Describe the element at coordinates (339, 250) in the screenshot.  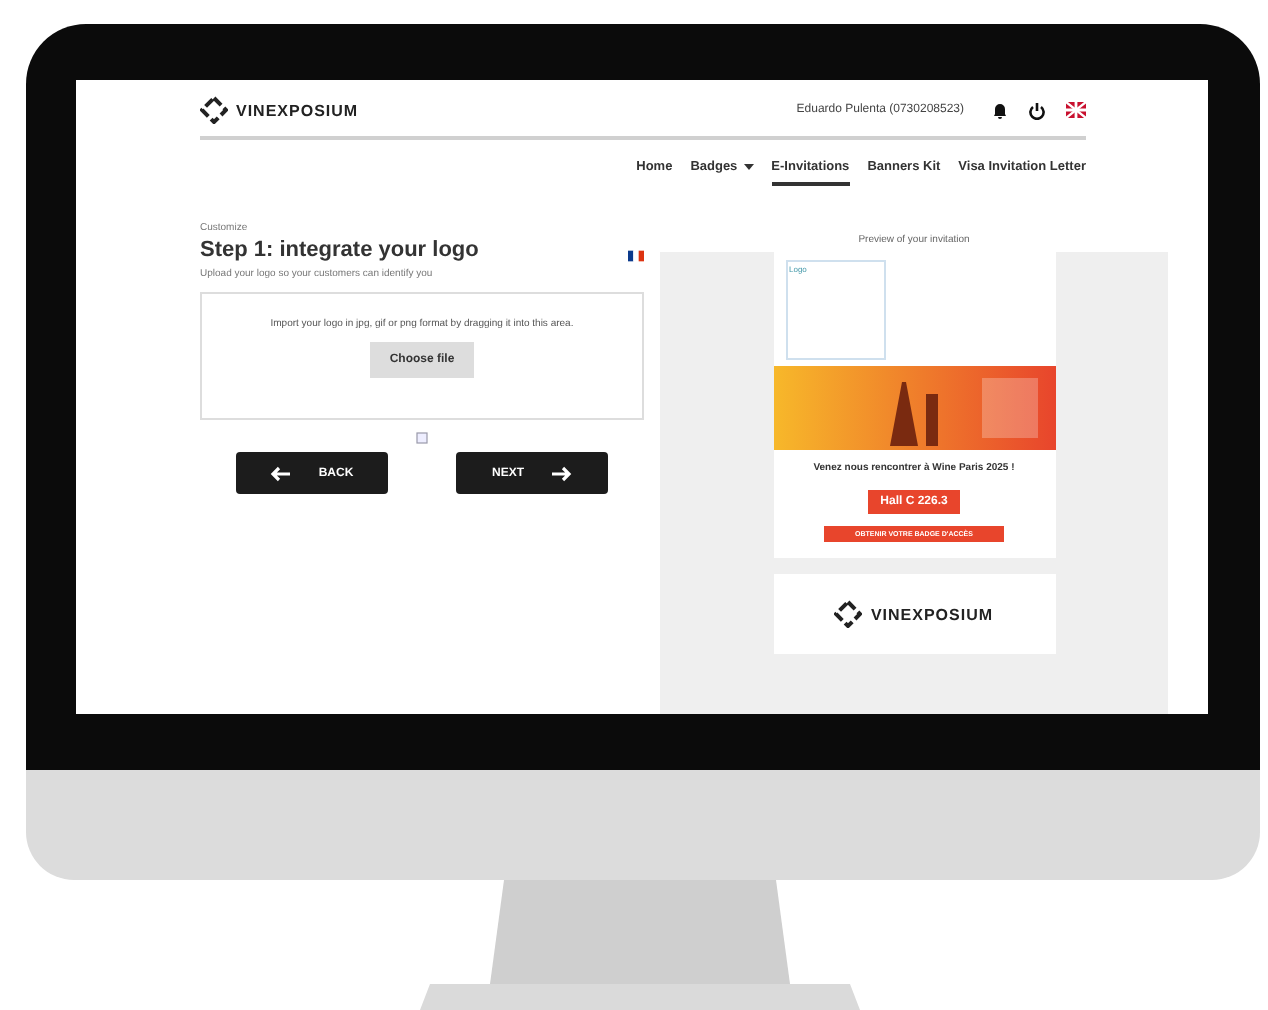
I see `step-title: Step 1: integrate your logo` at that location.